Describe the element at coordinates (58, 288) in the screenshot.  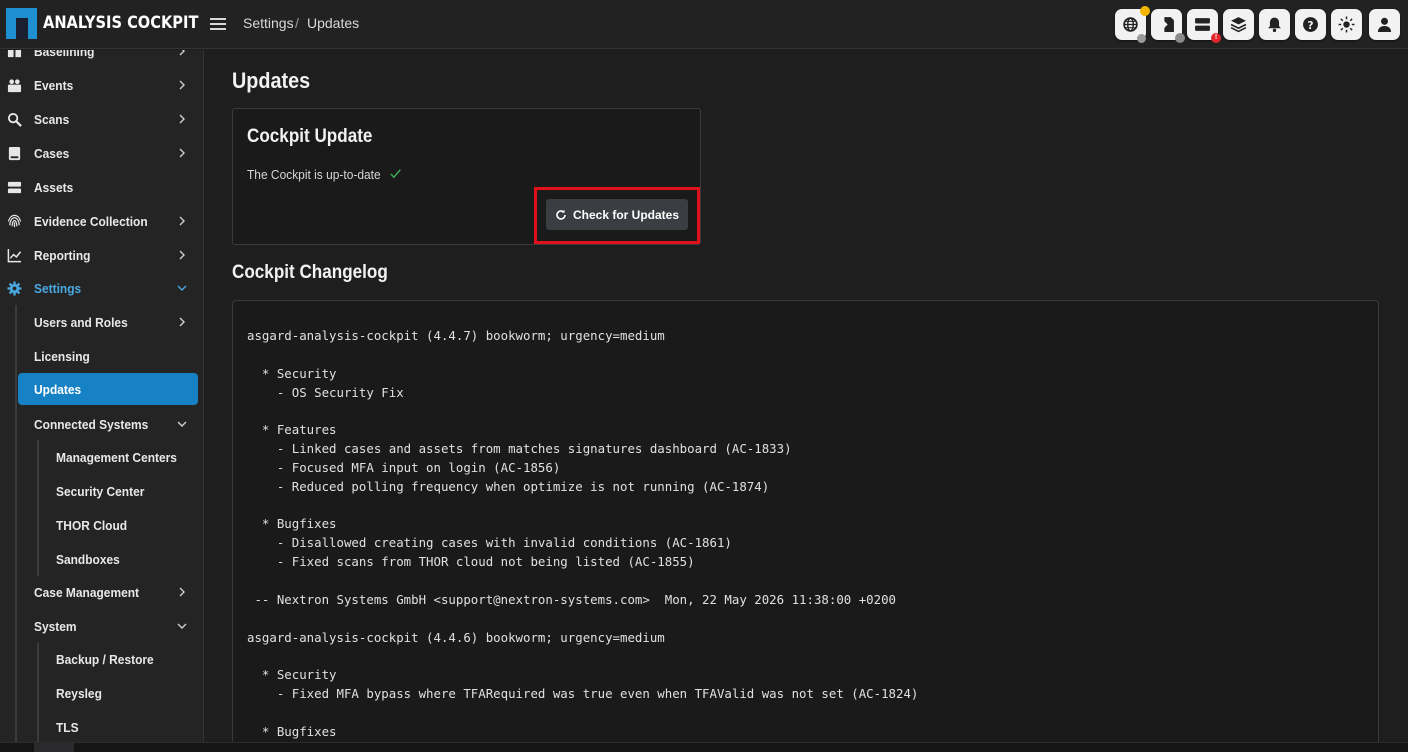
I see `sidebar-item-label: Settings` at that location.